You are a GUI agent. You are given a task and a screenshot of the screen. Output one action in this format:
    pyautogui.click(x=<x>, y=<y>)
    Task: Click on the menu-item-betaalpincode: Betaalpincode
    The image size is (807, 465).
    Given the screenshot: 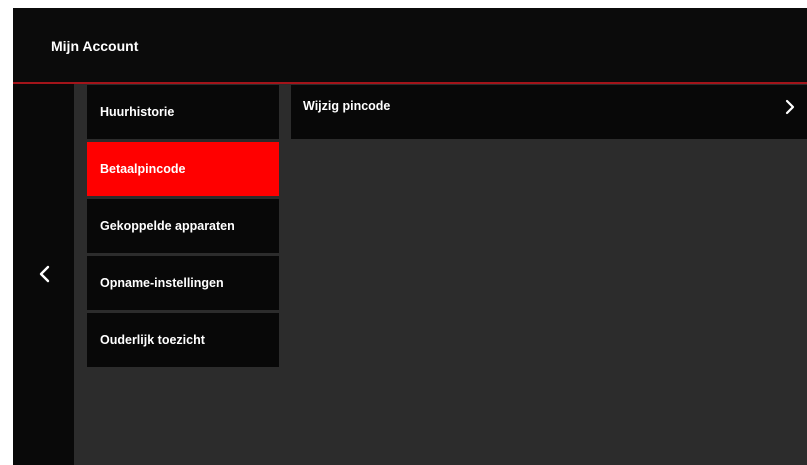 What is the action you would take?
    pyautogui.click(x=183, y=169)
    